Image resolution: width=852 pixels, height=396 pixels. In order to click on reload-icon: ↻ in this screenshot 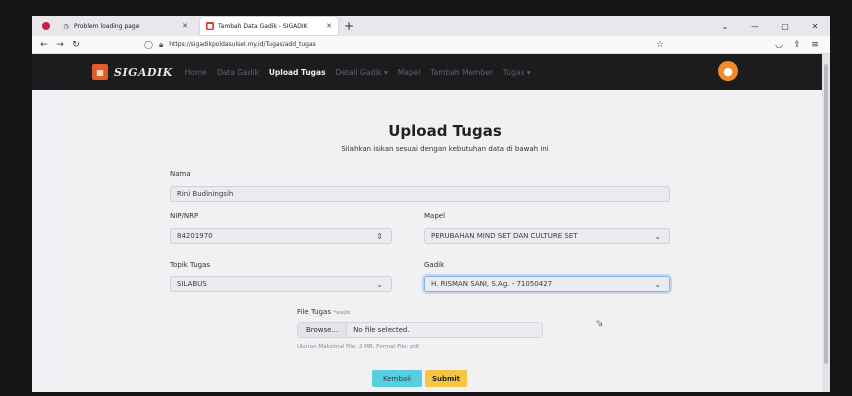, I will do `click(76, 45)`.